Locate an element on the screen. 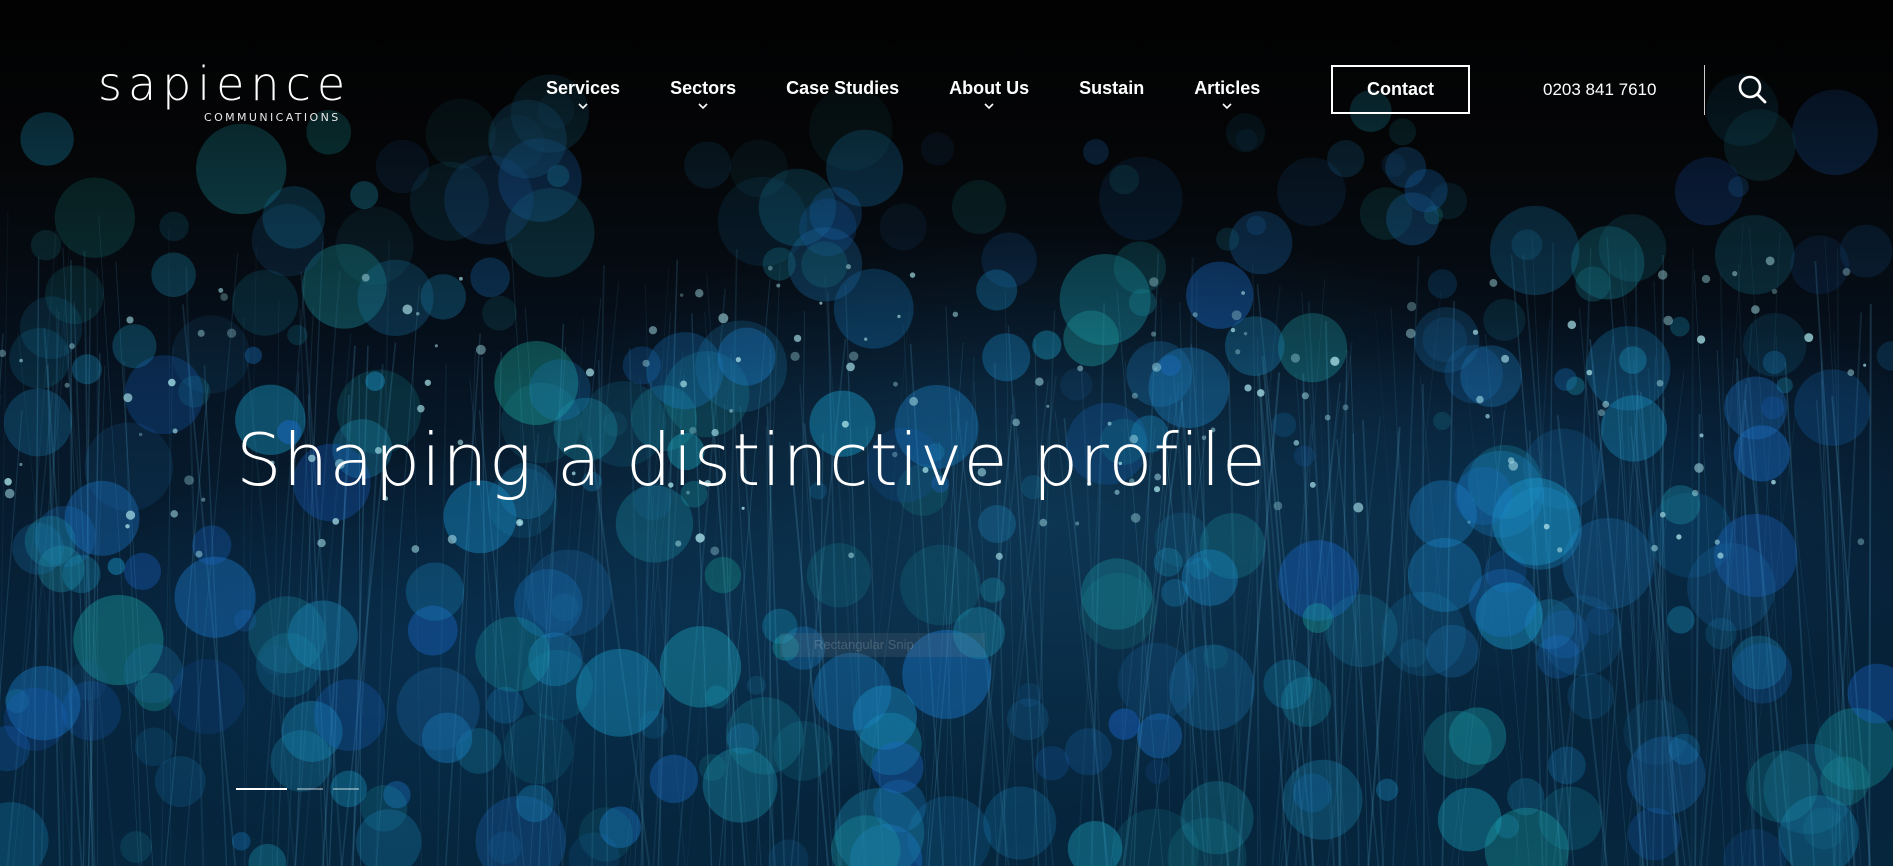 This screenshot has width=1893, height=866. logo-subtitle: COMMUNICATIONS is located at coordinates (272, 117).